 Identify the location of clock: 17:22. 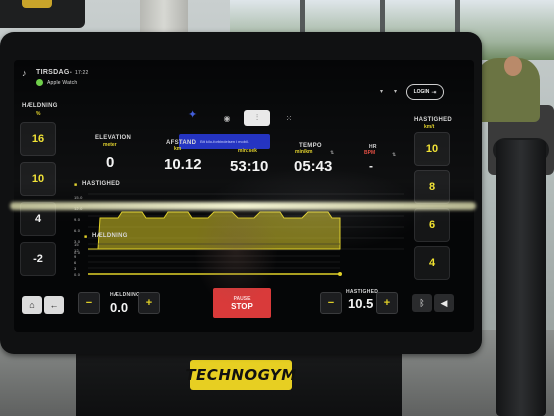
(82, 73).